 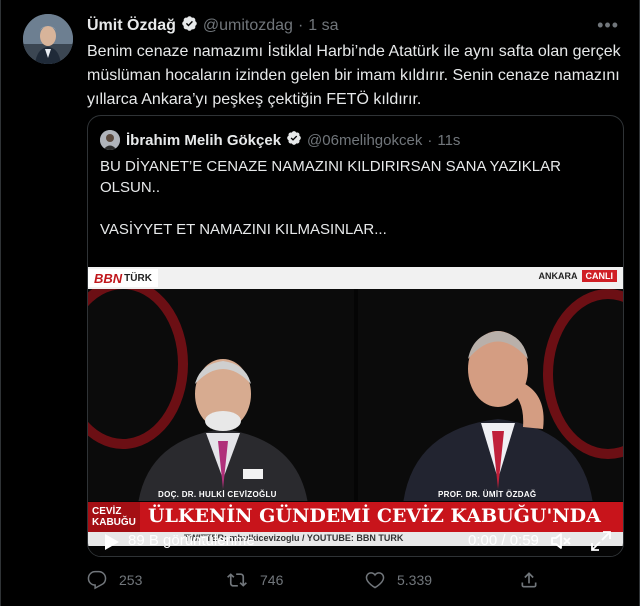 I want to click on author-handle: @umitozdag, so click(x=248, y=26).